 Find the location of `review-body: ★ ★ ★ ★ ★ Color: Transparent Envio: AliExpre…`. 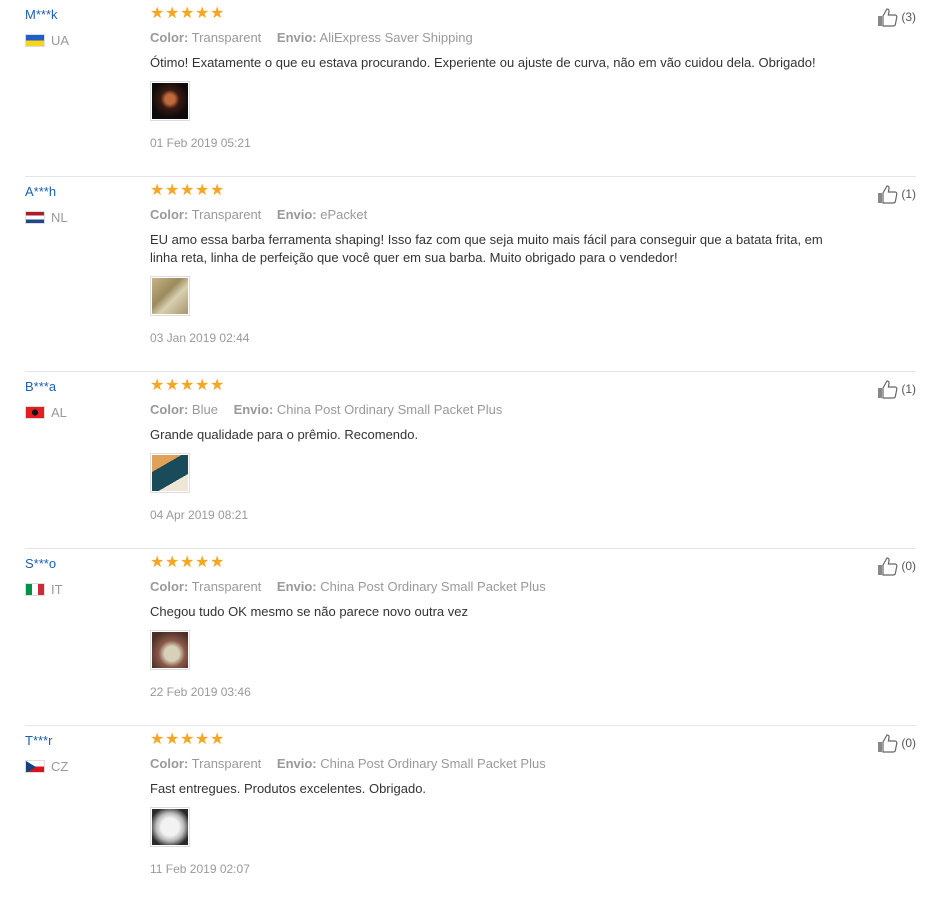

review-body: ★ ★ ★ ★ ★ Color: Transparent Envio: AliExpre… is located at coordinates (498, 77).